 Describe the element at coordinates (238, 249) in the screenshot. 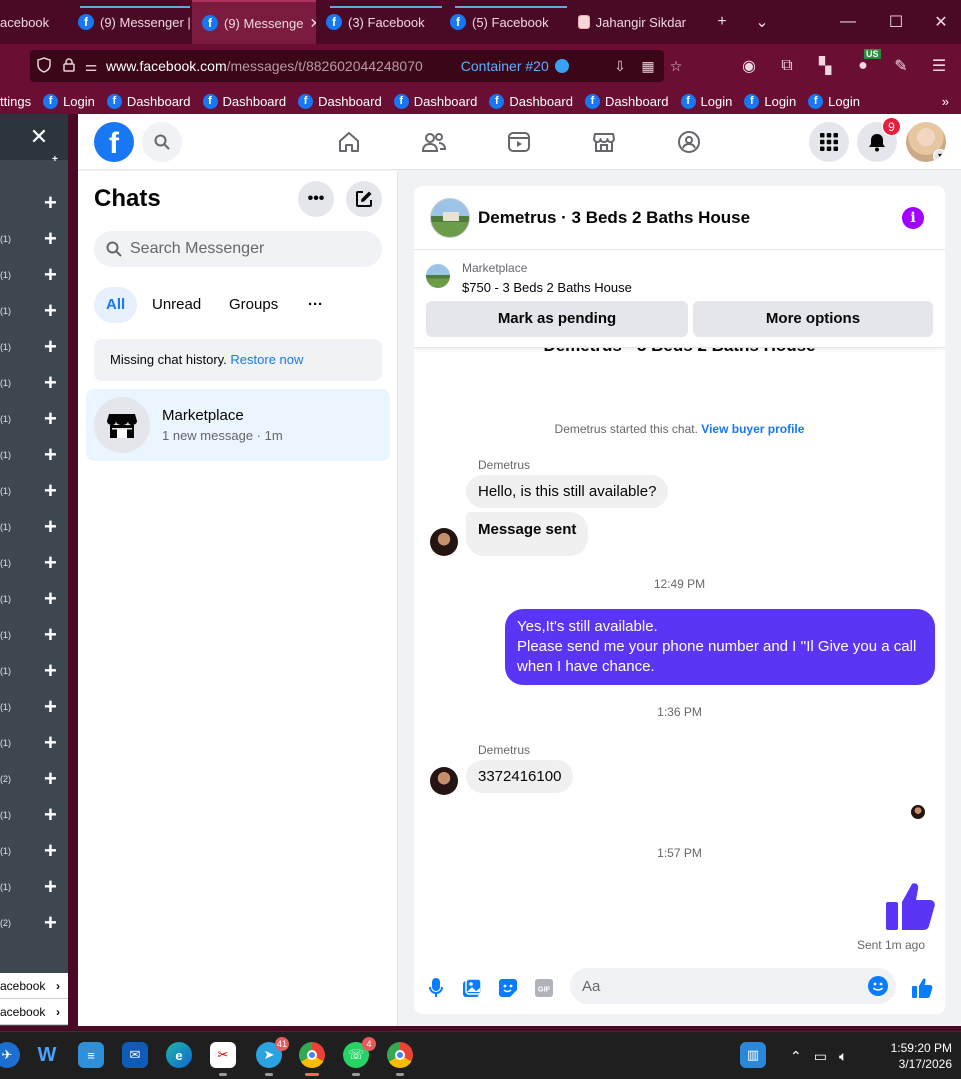

I see `messenger-search` at that location.